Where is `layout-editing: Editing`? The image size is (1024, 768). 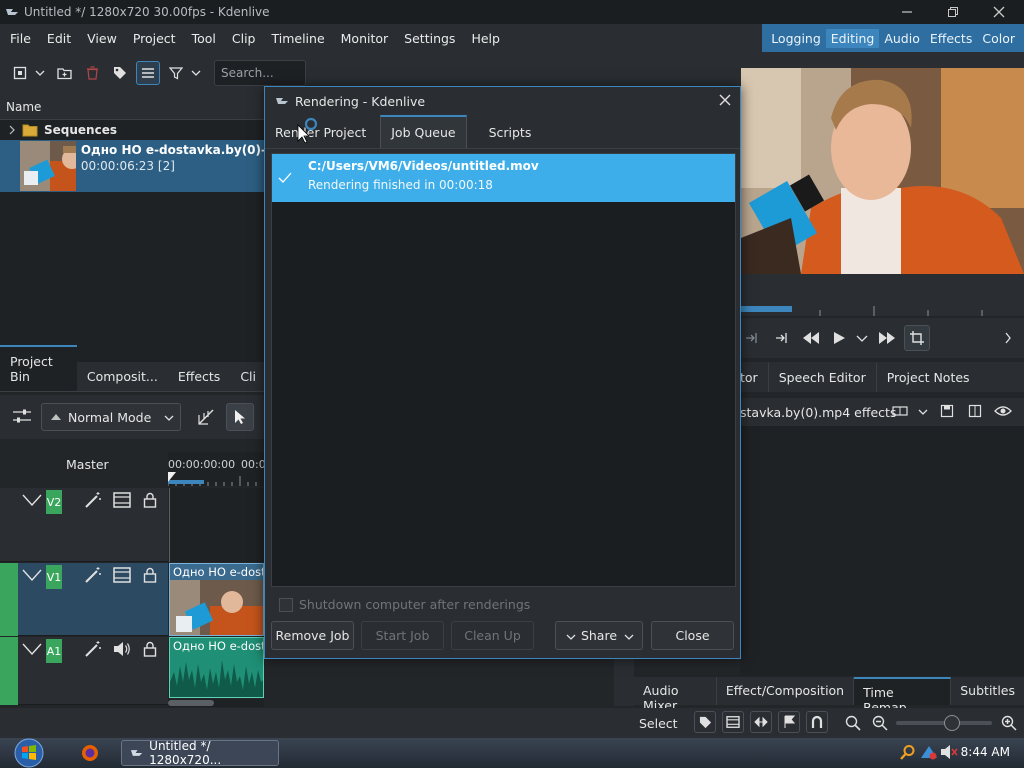 layout-editing: Editing is located at coordinates (852, 38).